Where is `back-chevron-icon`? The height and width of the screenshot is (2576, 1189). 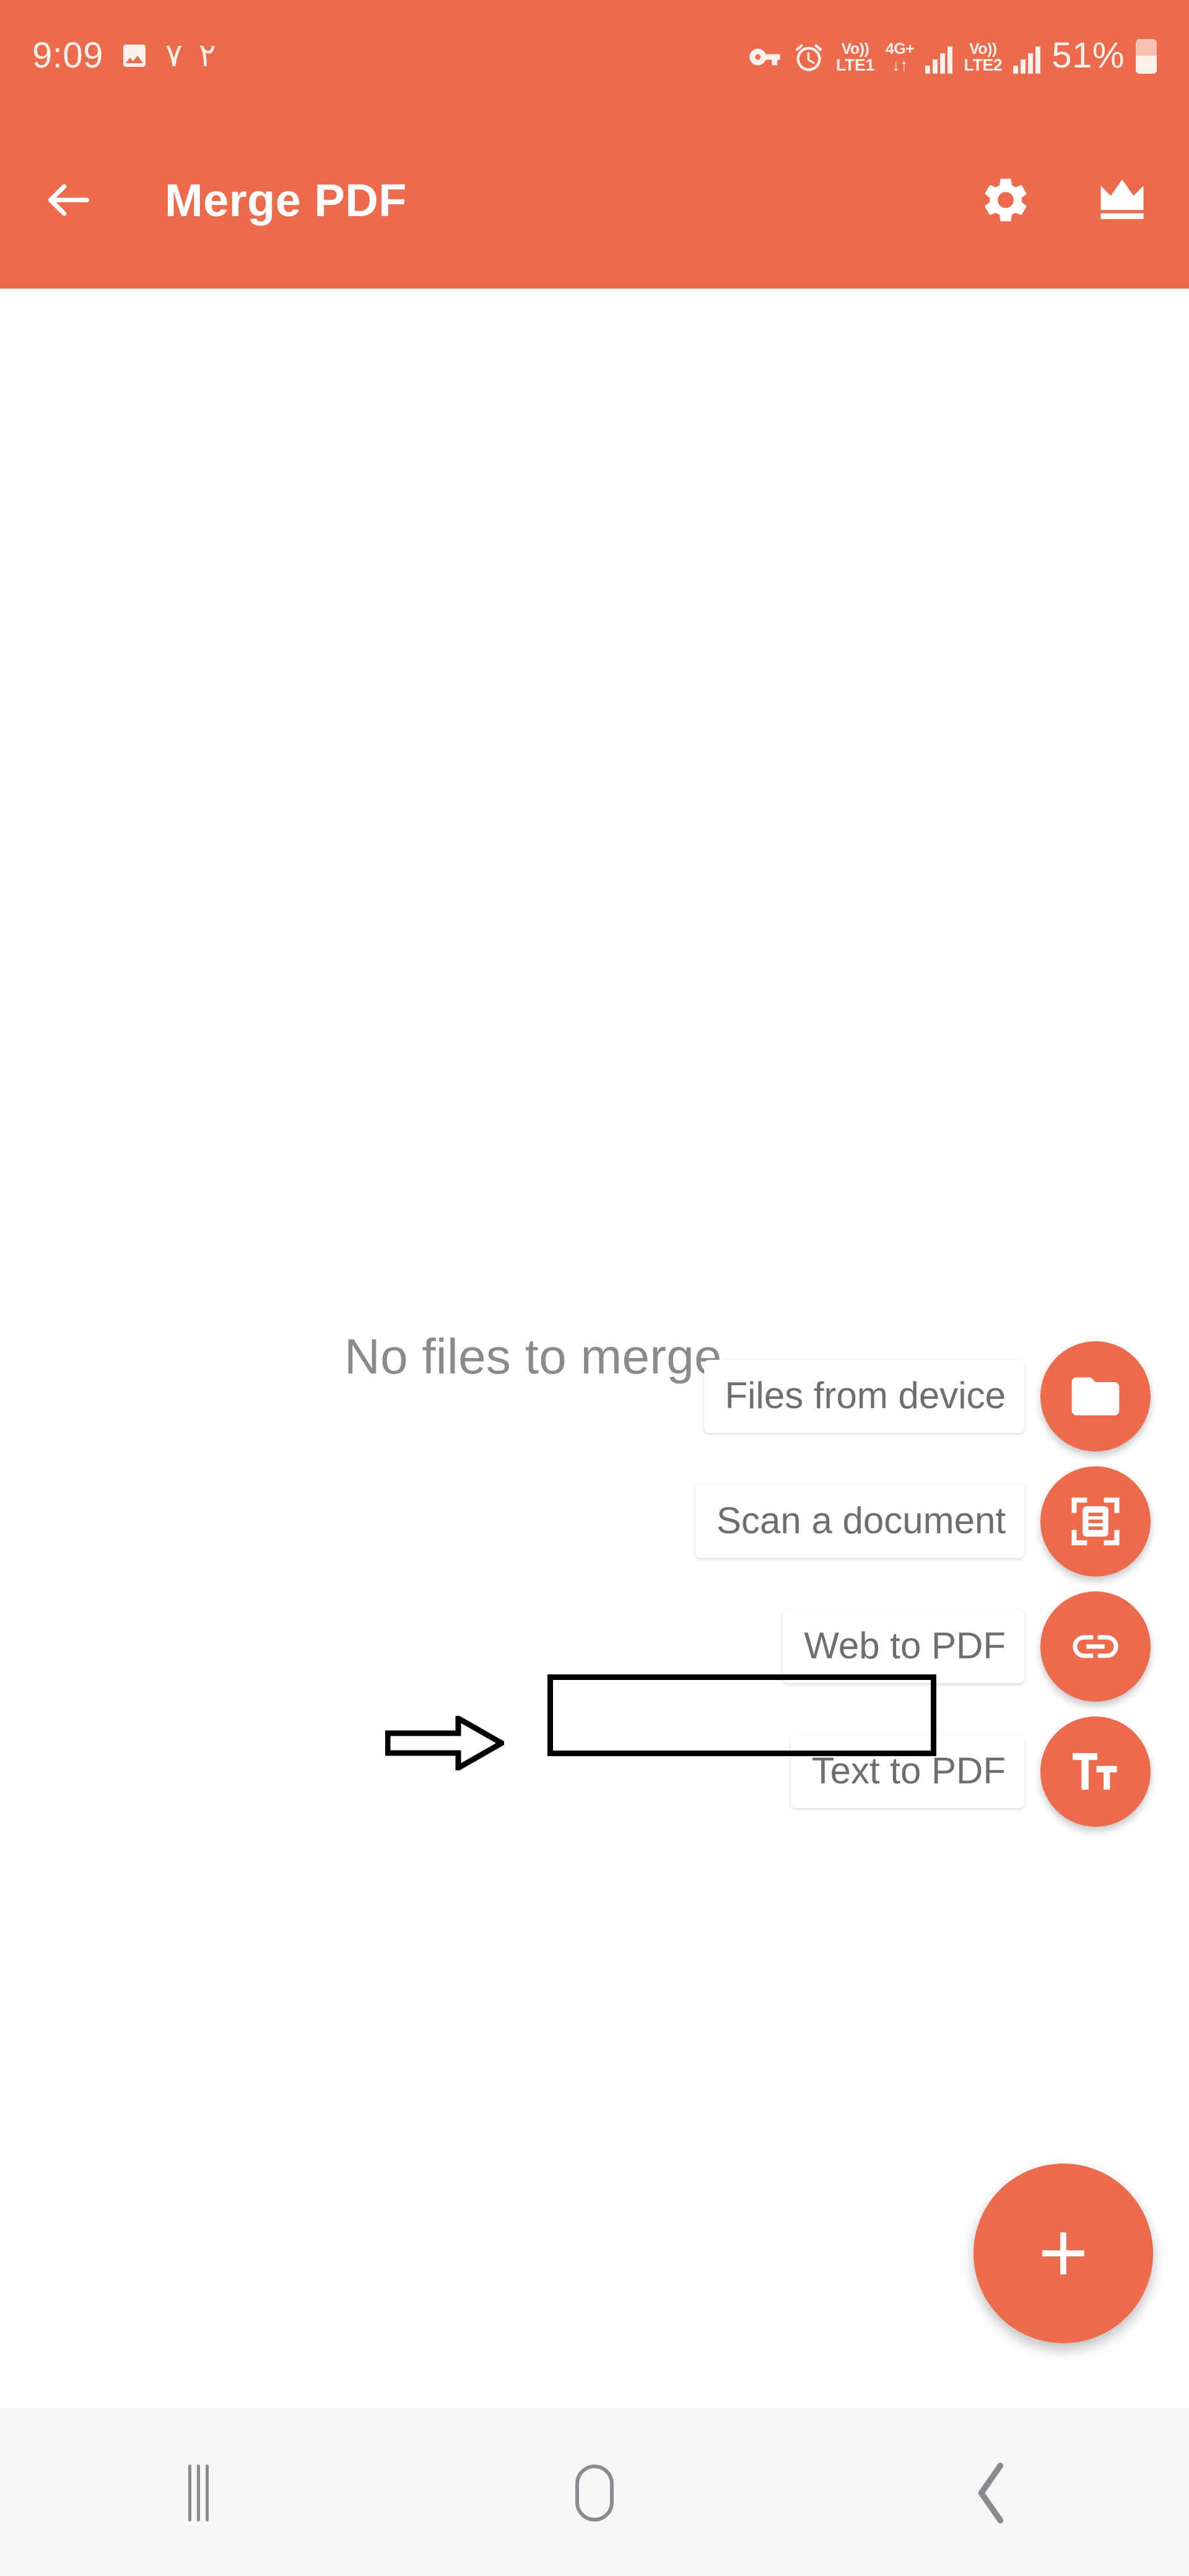
back-chevron-icon is located at coordinates (991, 2492).